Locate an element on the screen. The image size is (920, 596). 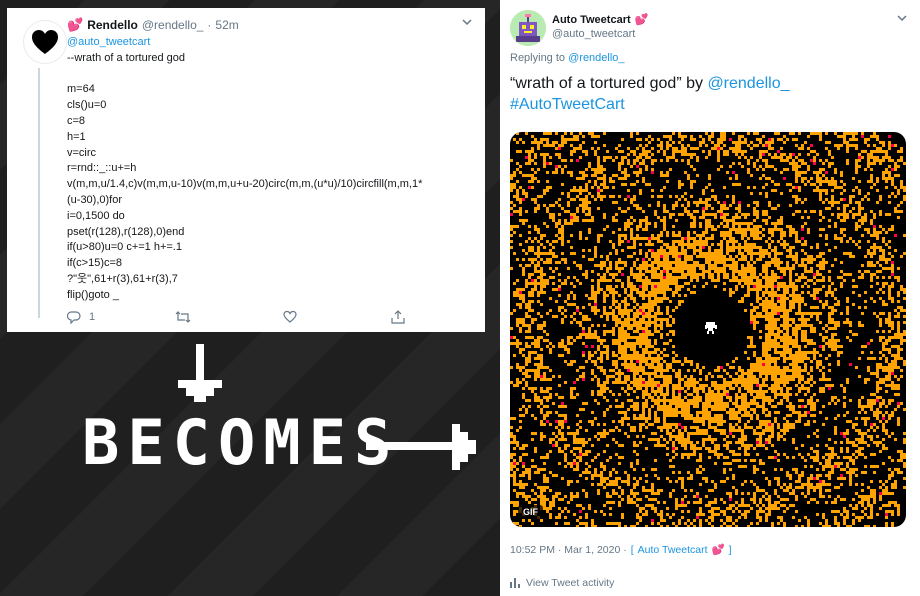
replying-mention: @rendello_ is located at coordinates (596, 58).